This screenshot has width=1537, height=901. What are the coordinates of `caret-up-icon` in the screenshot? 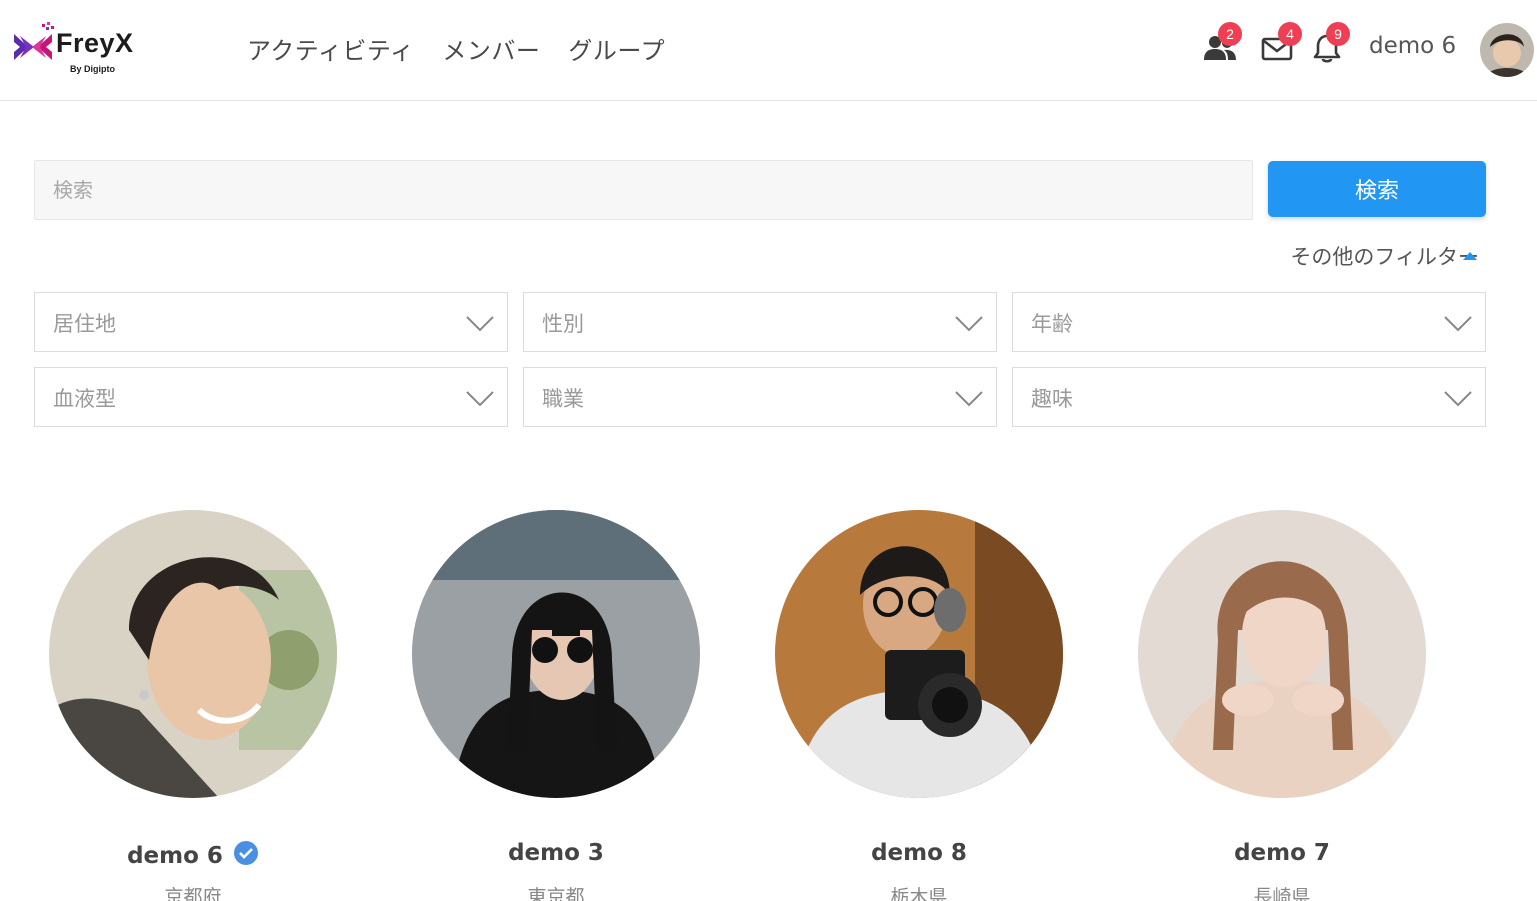 It's located at (1470, 256).